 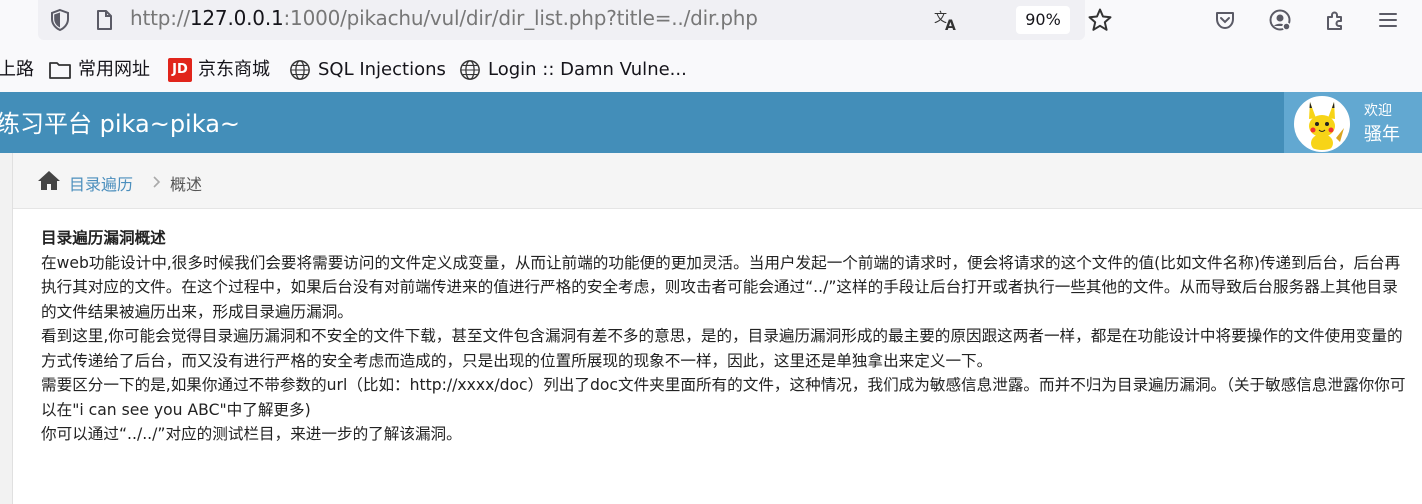 What do you see at coordinates (717, 181) in the screenshot?
I see `breadcrumb: 目录遍历 概述` at bounding box center [717, 181].